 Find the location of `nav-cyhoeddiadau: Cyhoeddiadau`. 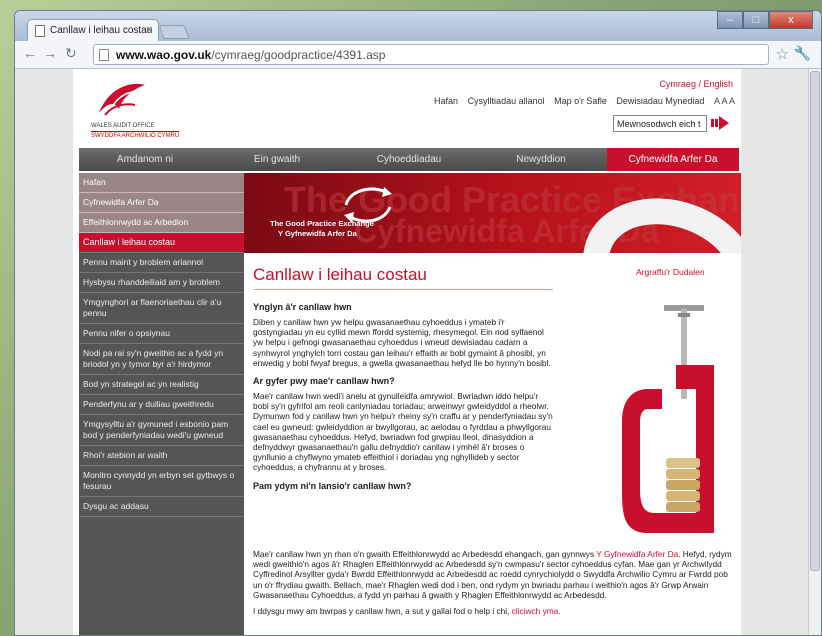

nav-cyhoeddiadau: Cyhoeddiadau is located at coordinates (409, 159).